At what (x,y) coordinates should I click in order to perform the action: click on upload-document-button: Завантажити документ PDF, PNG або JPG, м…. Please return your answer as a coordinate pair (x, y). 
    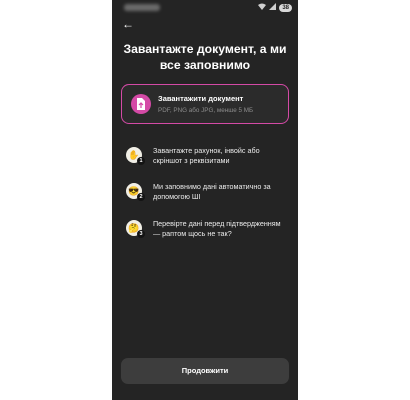
    Looking at the image, I should click on (205, 104).